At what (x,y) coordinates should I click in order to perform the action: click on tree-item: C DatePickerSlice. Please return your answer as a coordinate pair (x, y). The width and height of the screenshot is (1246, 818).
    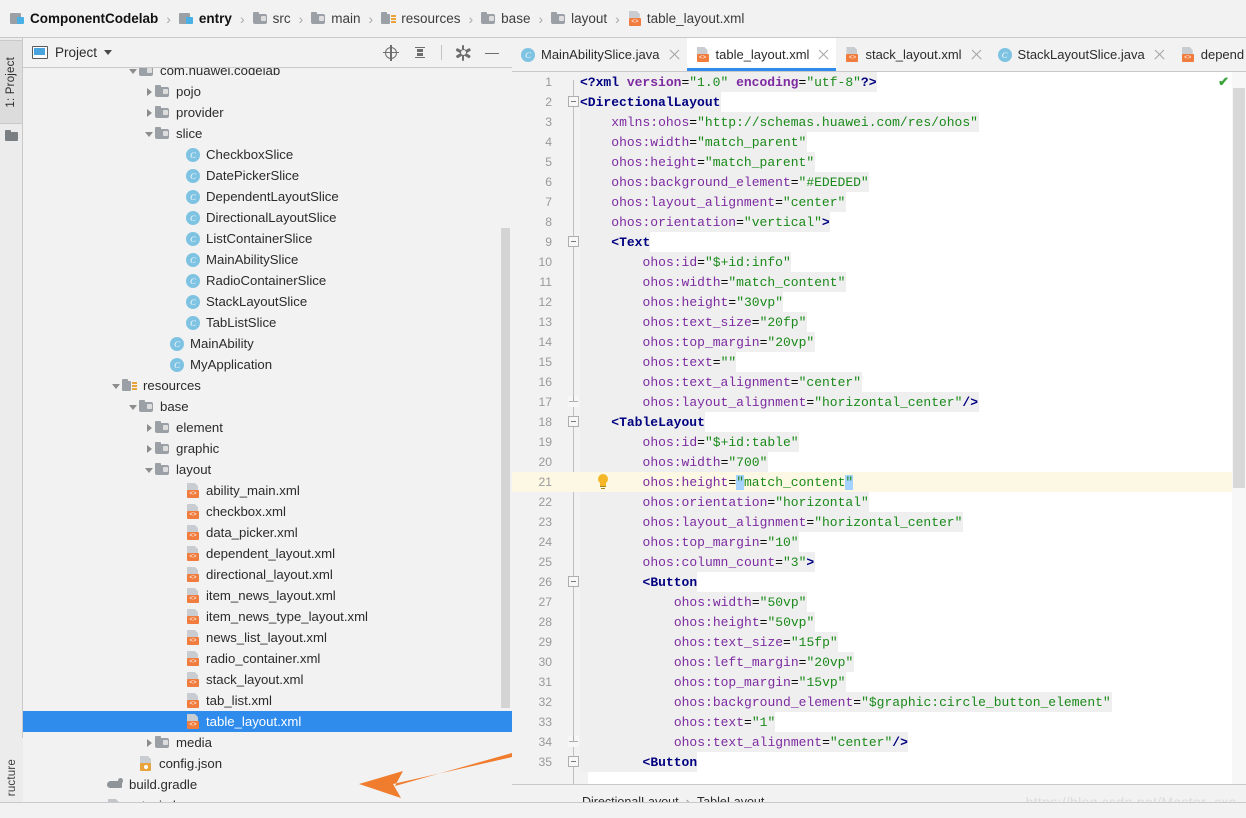
    Looking at the image, I should click on (267, 175).